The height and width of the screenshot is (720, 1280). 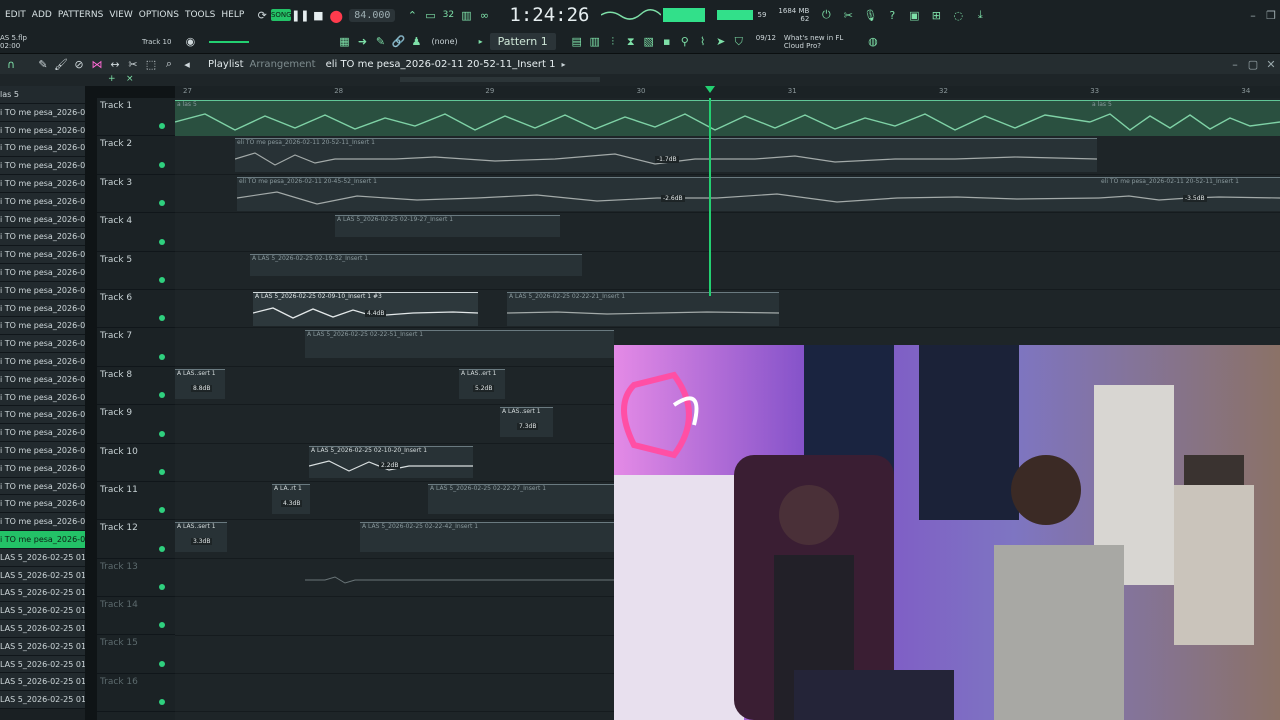 What do you see at coordinates (412, 15) in the screenshot?
I see `metronome-icon: ⌃` at bounding box center [412, 15].